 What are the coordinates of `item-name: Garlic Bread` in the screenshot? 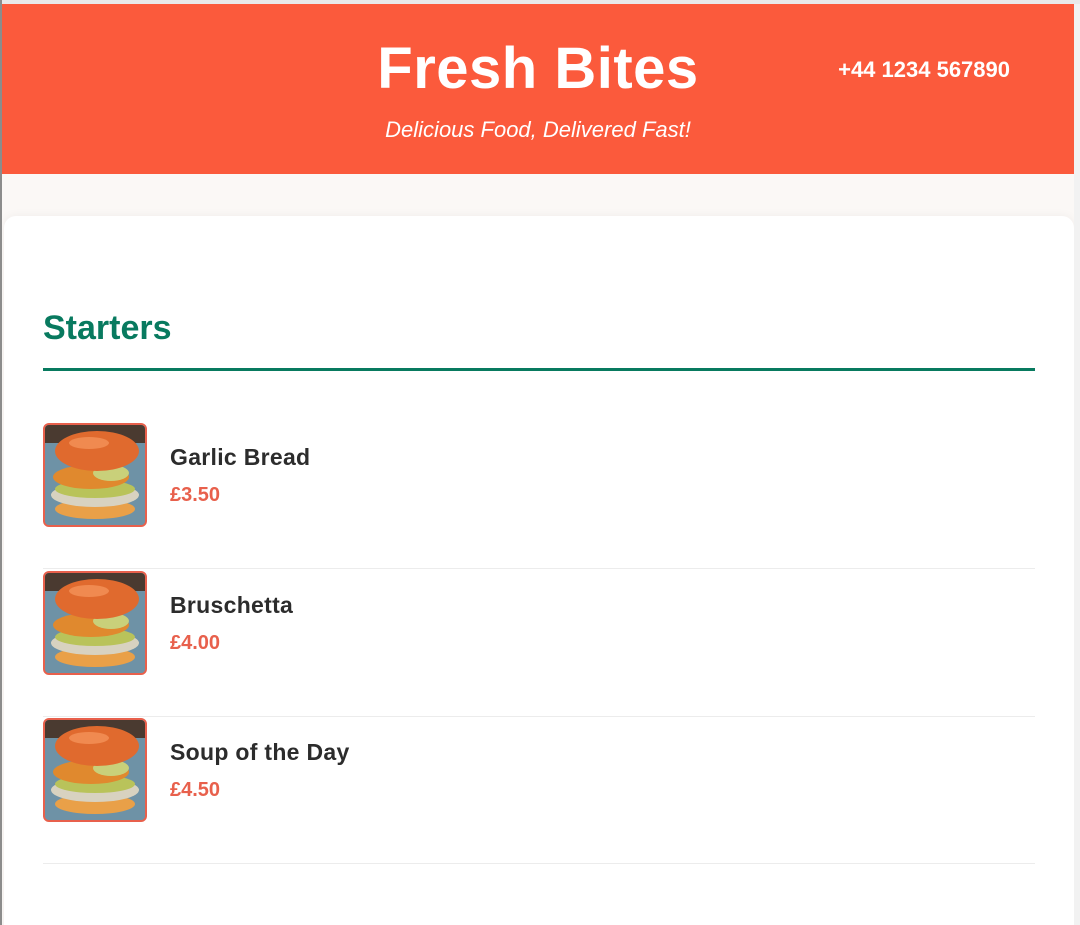 It's located at (240, 457).